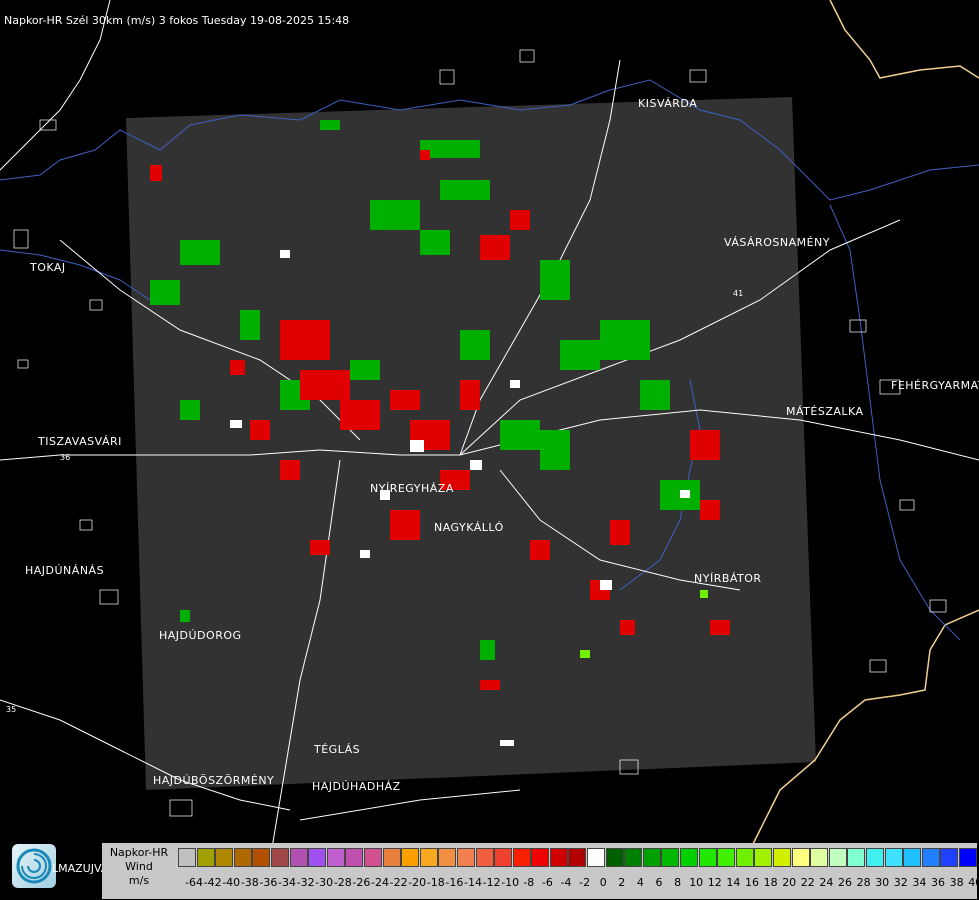 The height and width of the screenshot is (900, 979). I want to click on legend-tick-label: -36, so click(268, 882).